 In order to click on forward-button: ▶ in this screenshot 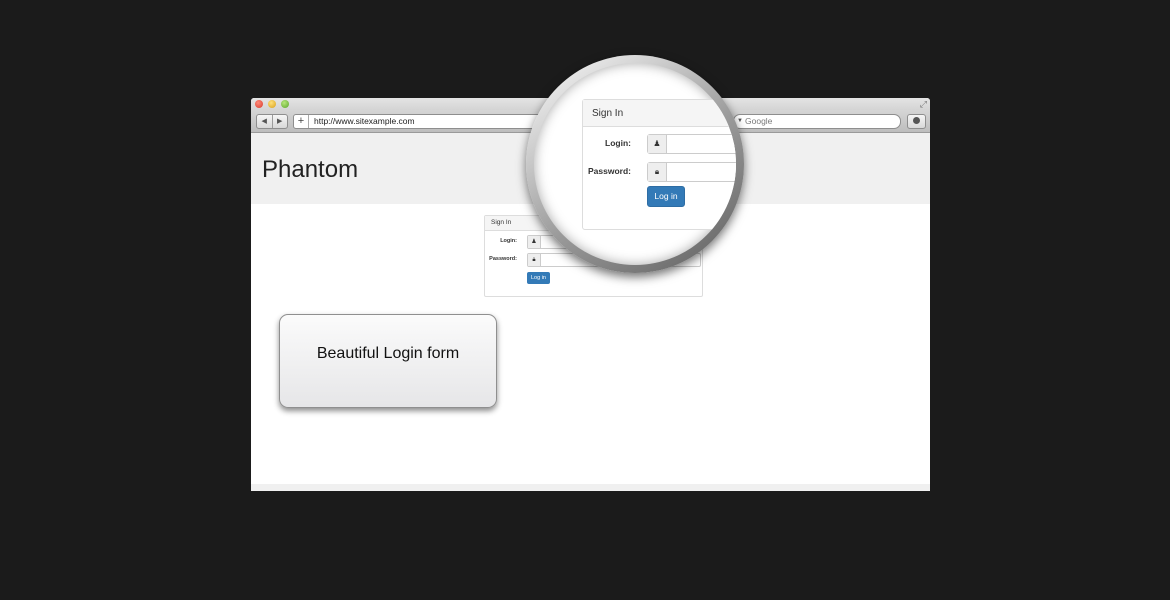, I will do `click(280, 121)`.